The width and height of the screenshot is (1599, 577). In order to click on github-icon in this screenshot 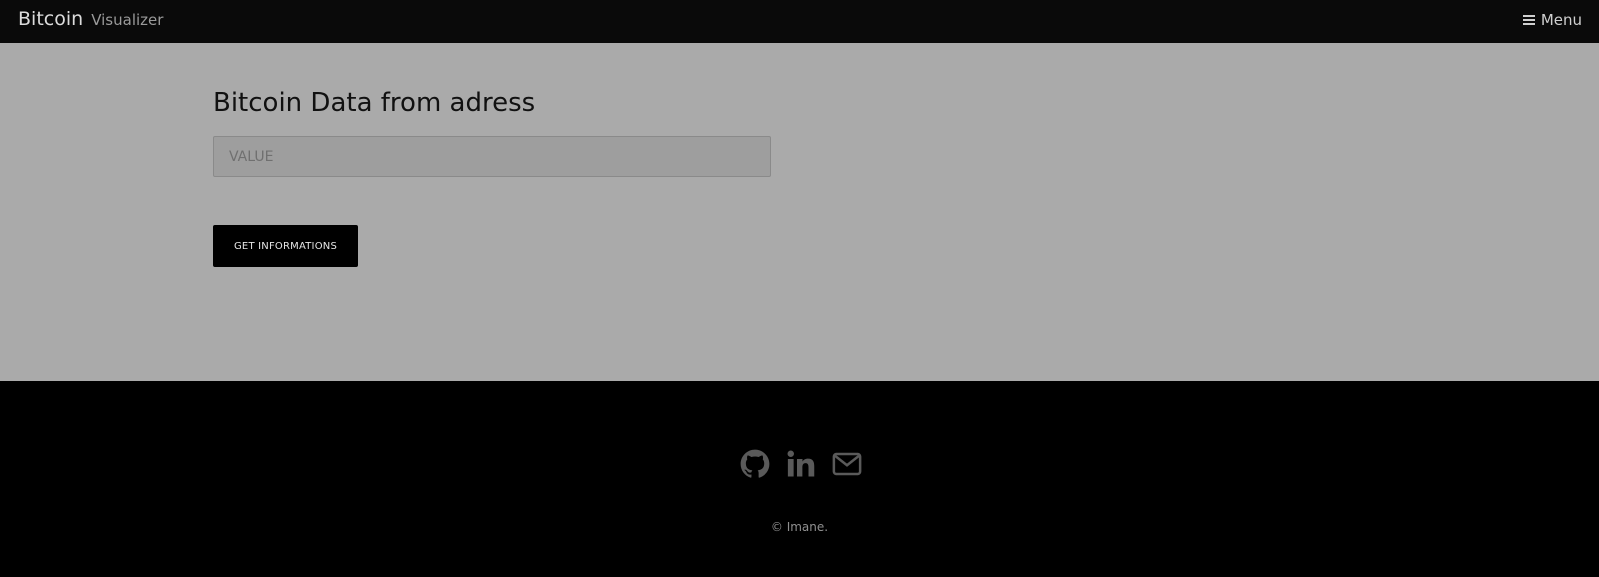, I will do `click(755, 464)`.